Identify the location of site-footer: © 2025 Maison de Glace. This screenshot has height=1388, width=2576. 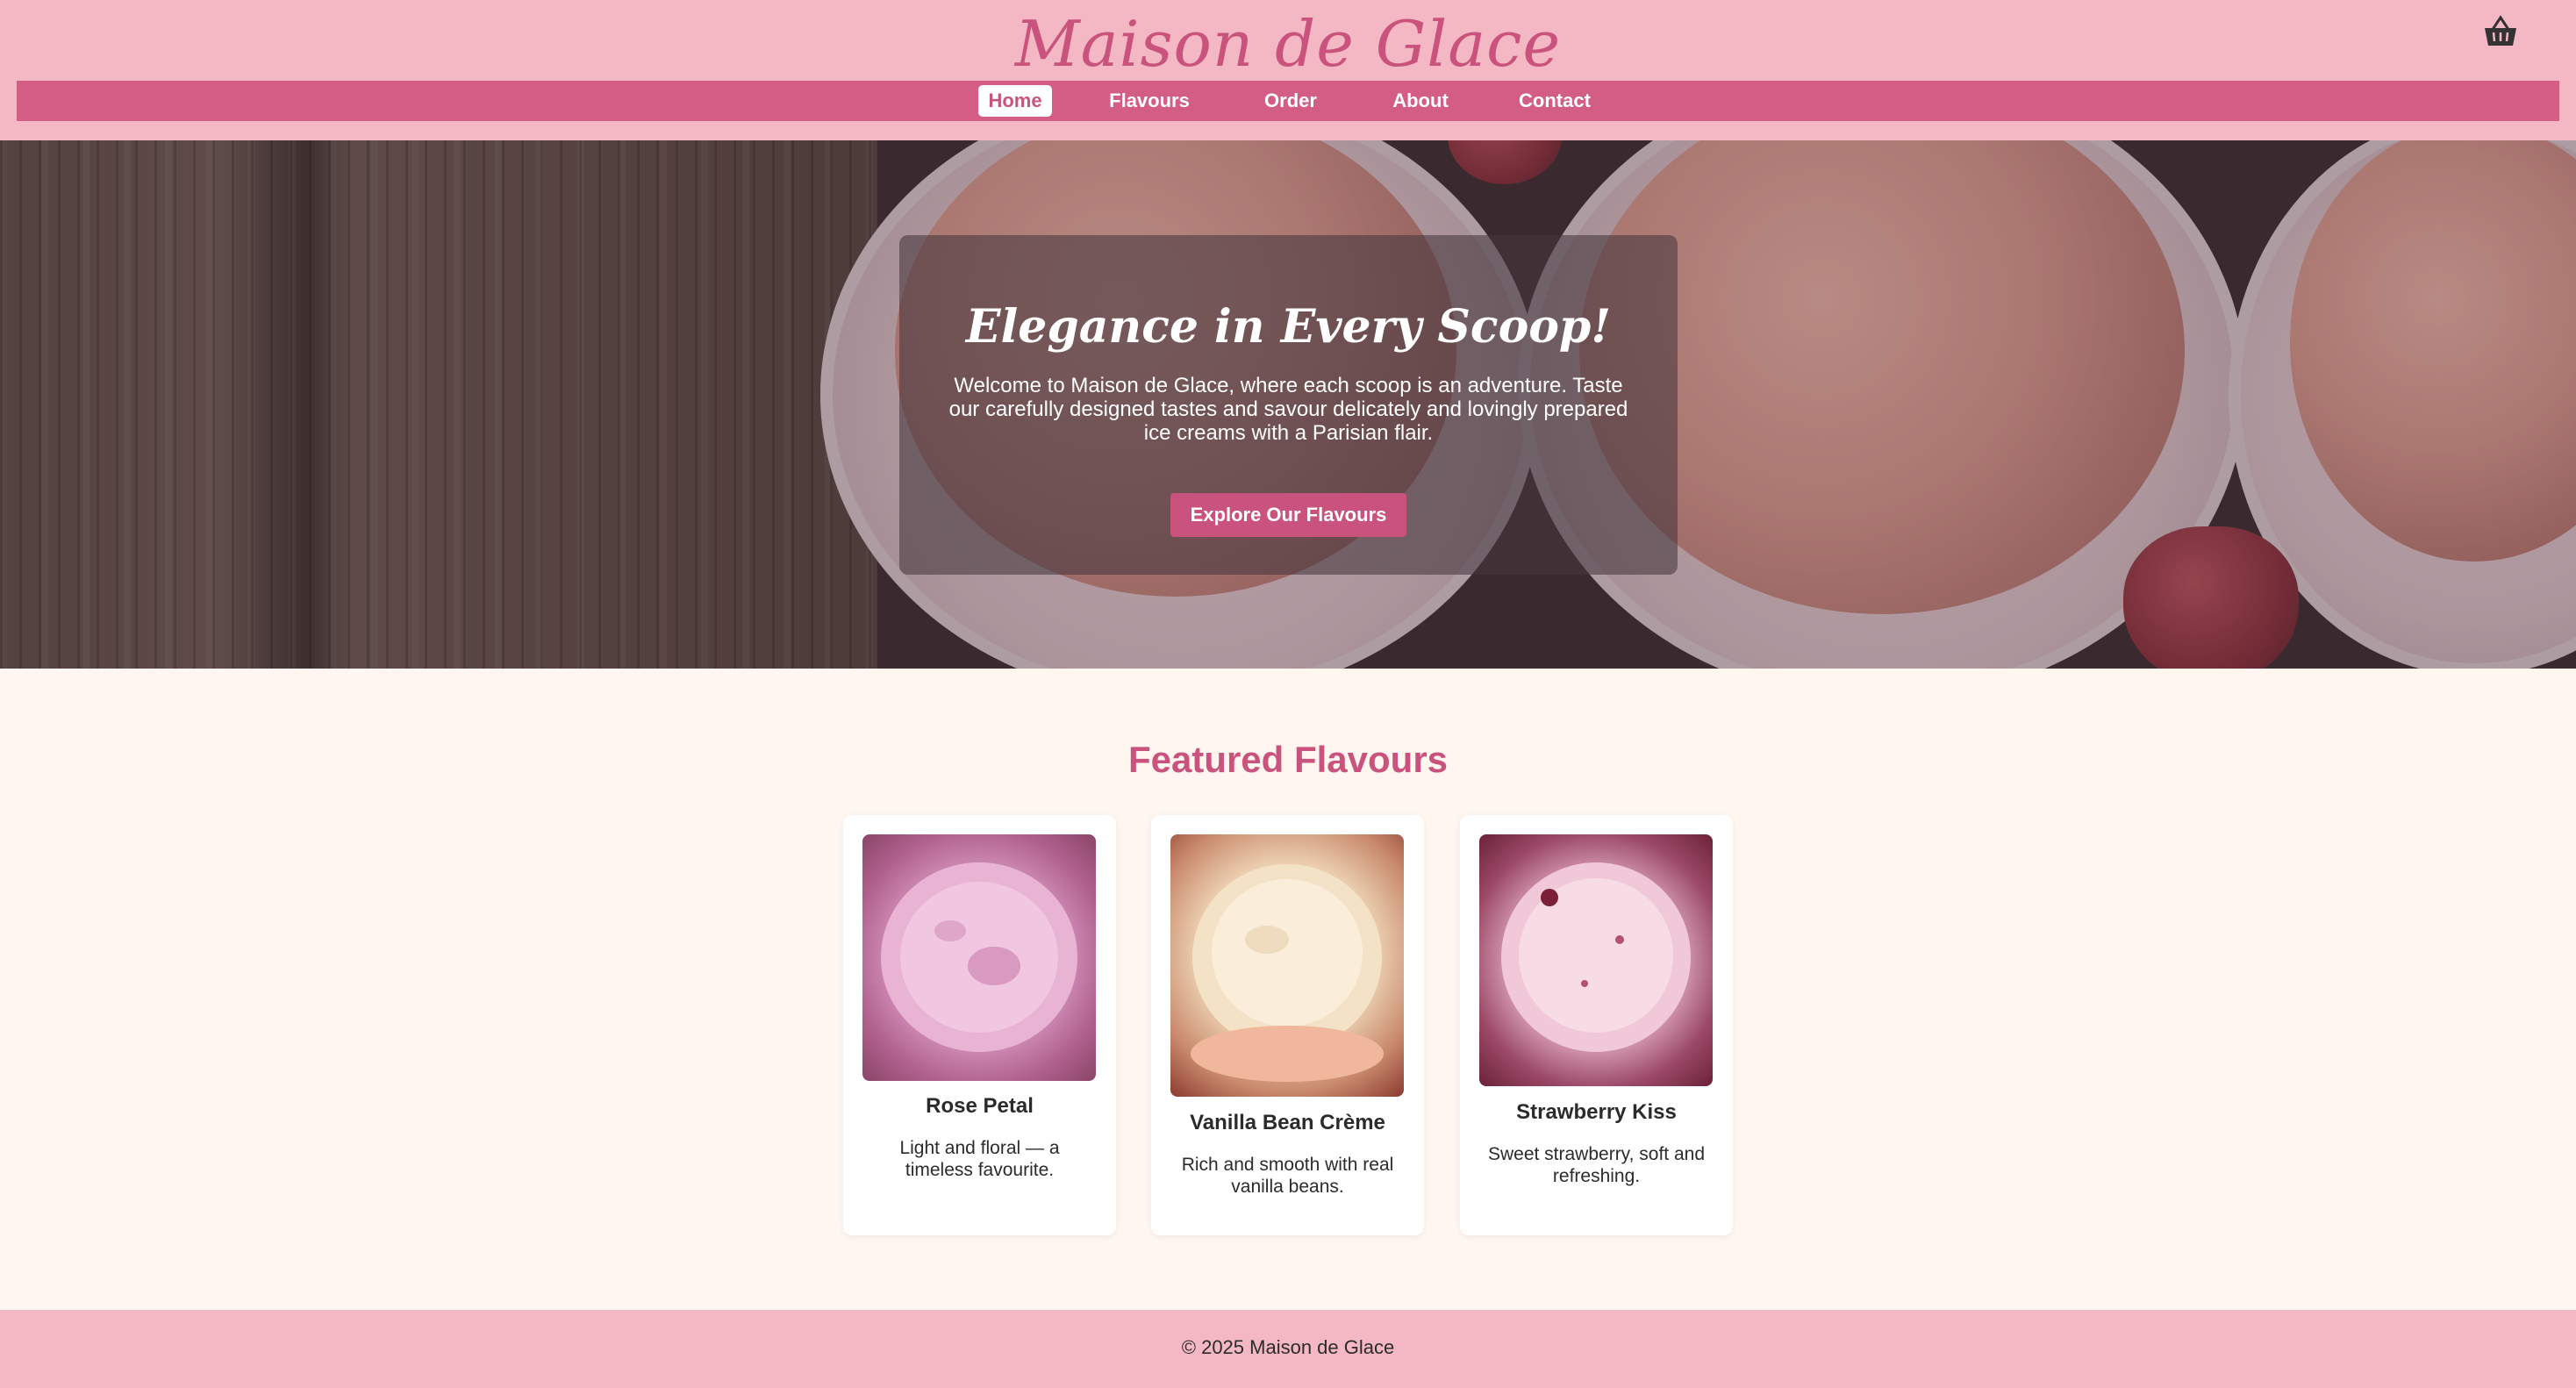
(1288, 1349).